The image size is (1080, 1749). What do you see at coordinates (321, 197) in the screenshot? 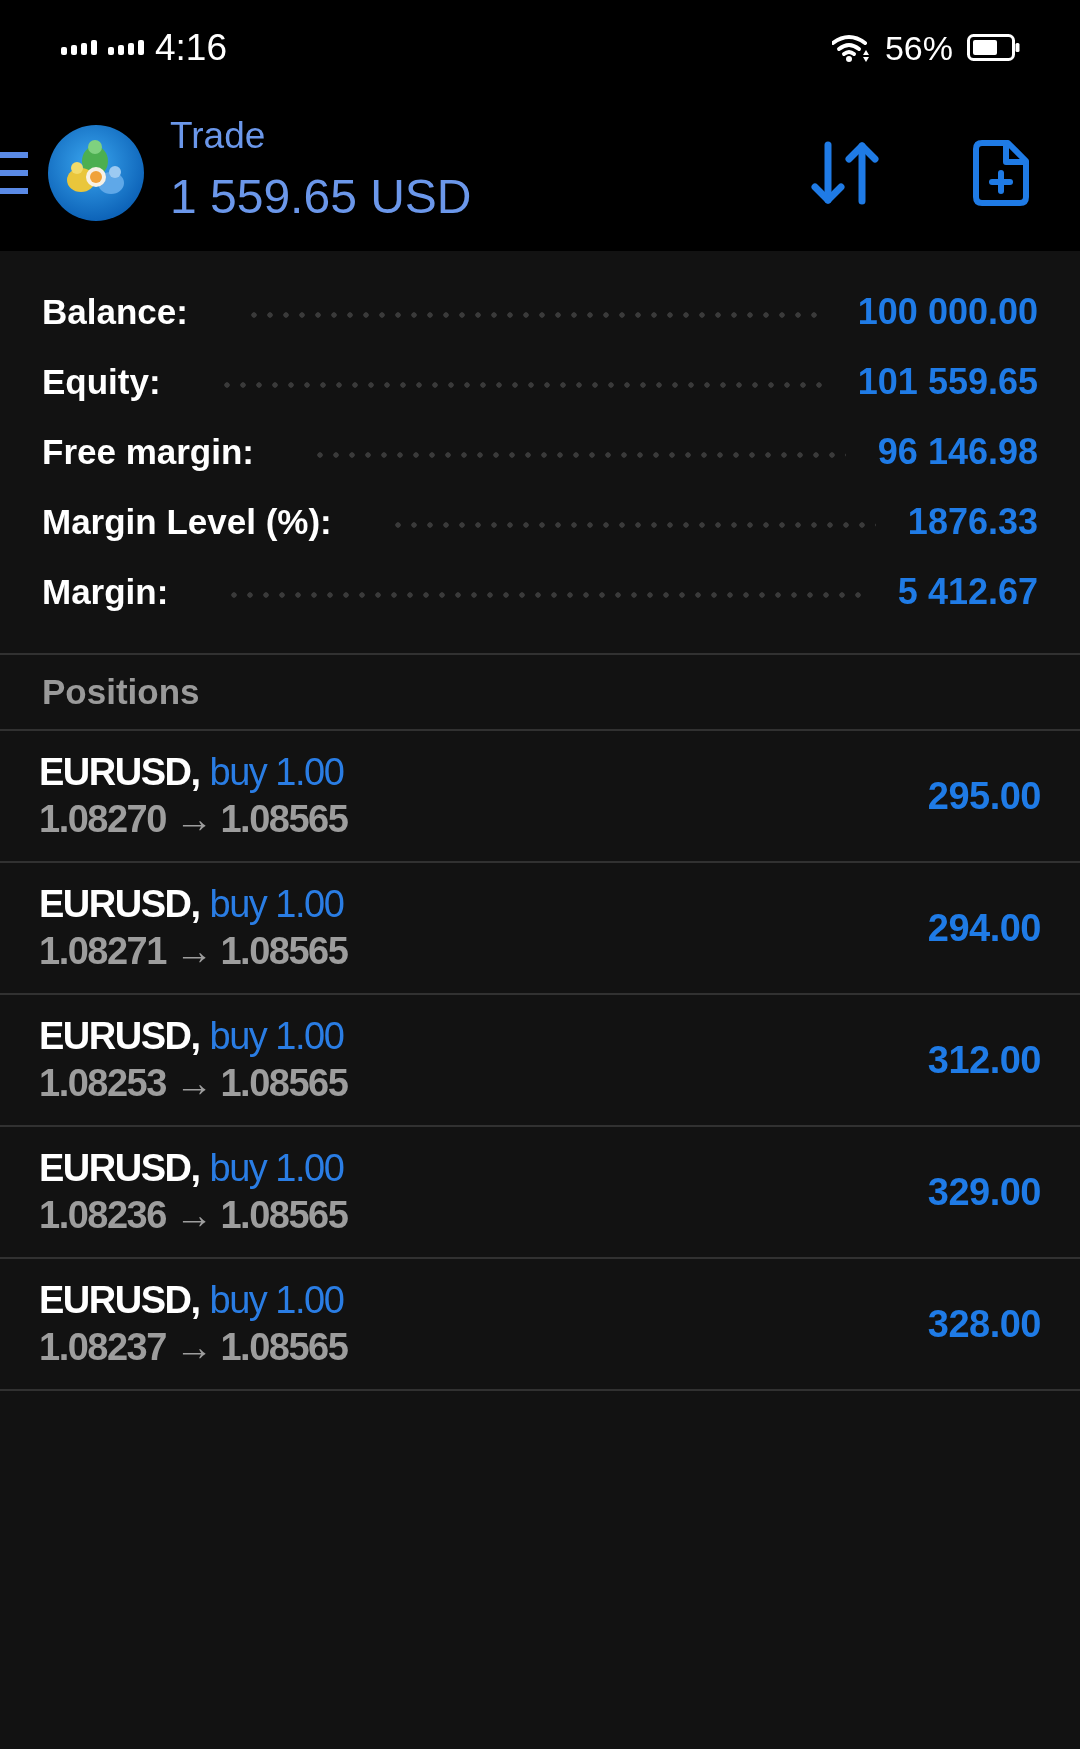
I see `floating-profit: 1 559.65 USD` at bounding box center [321, 197].